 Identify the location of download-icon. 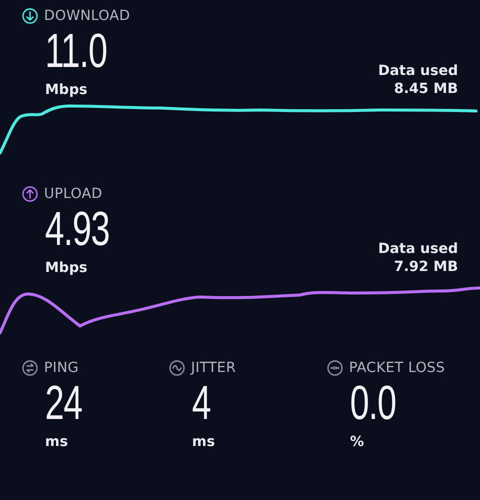
(30, 16).